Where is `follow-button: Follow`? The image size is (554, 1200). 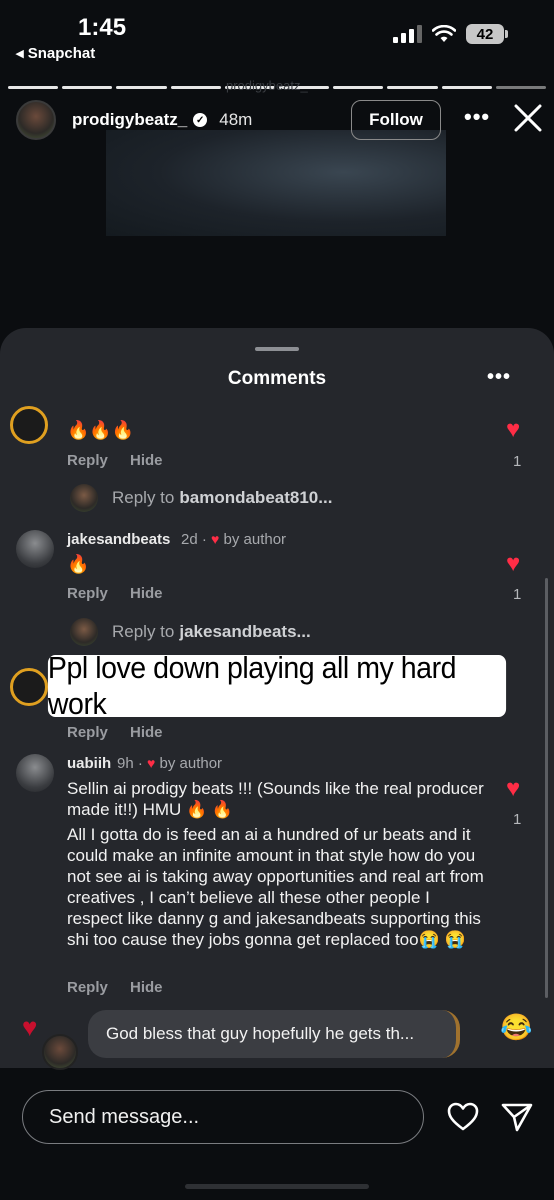 follow-button: Follow is located at coordinates (396, 120).